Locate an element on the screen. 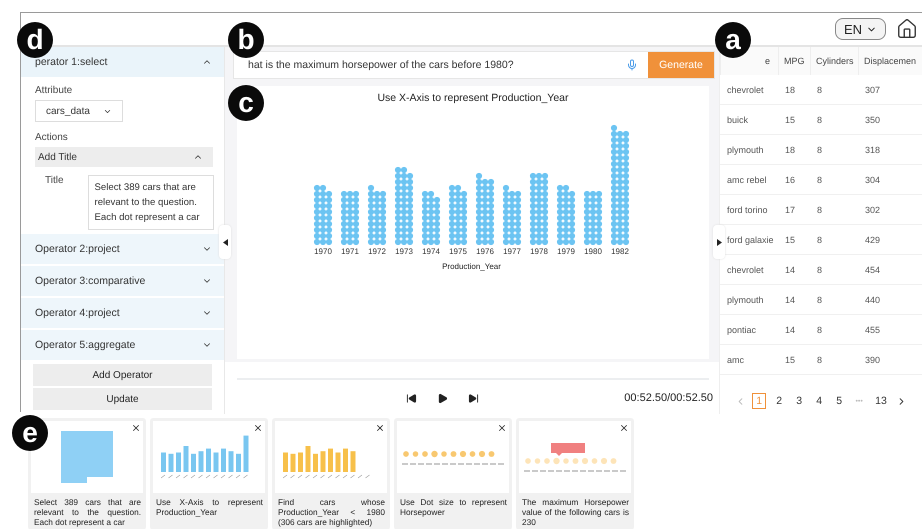 This screenshot has width=922, height=529. table-cell: 18 is located at coordinates (794, 150).